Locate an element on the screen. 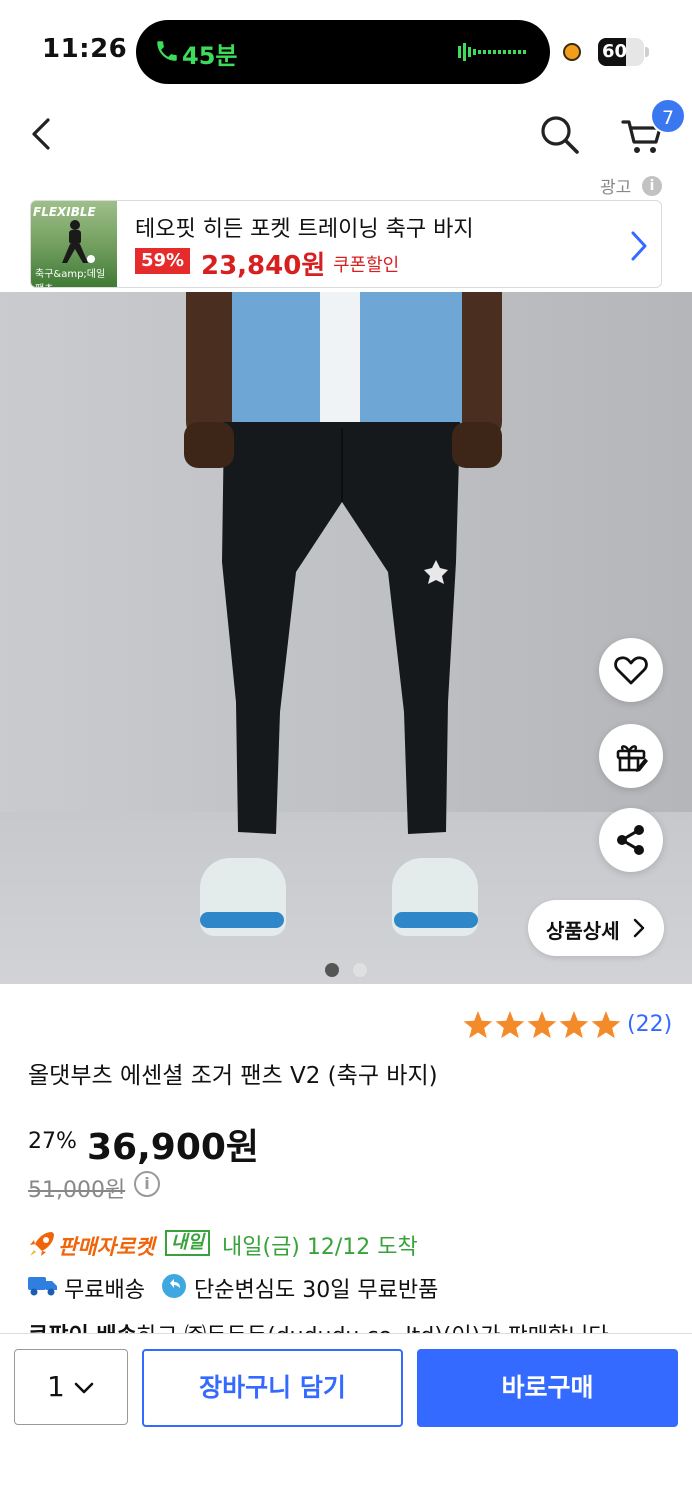 This screenshot has height=1500, width=692. model-shirt is located at coordinates (347, 362).